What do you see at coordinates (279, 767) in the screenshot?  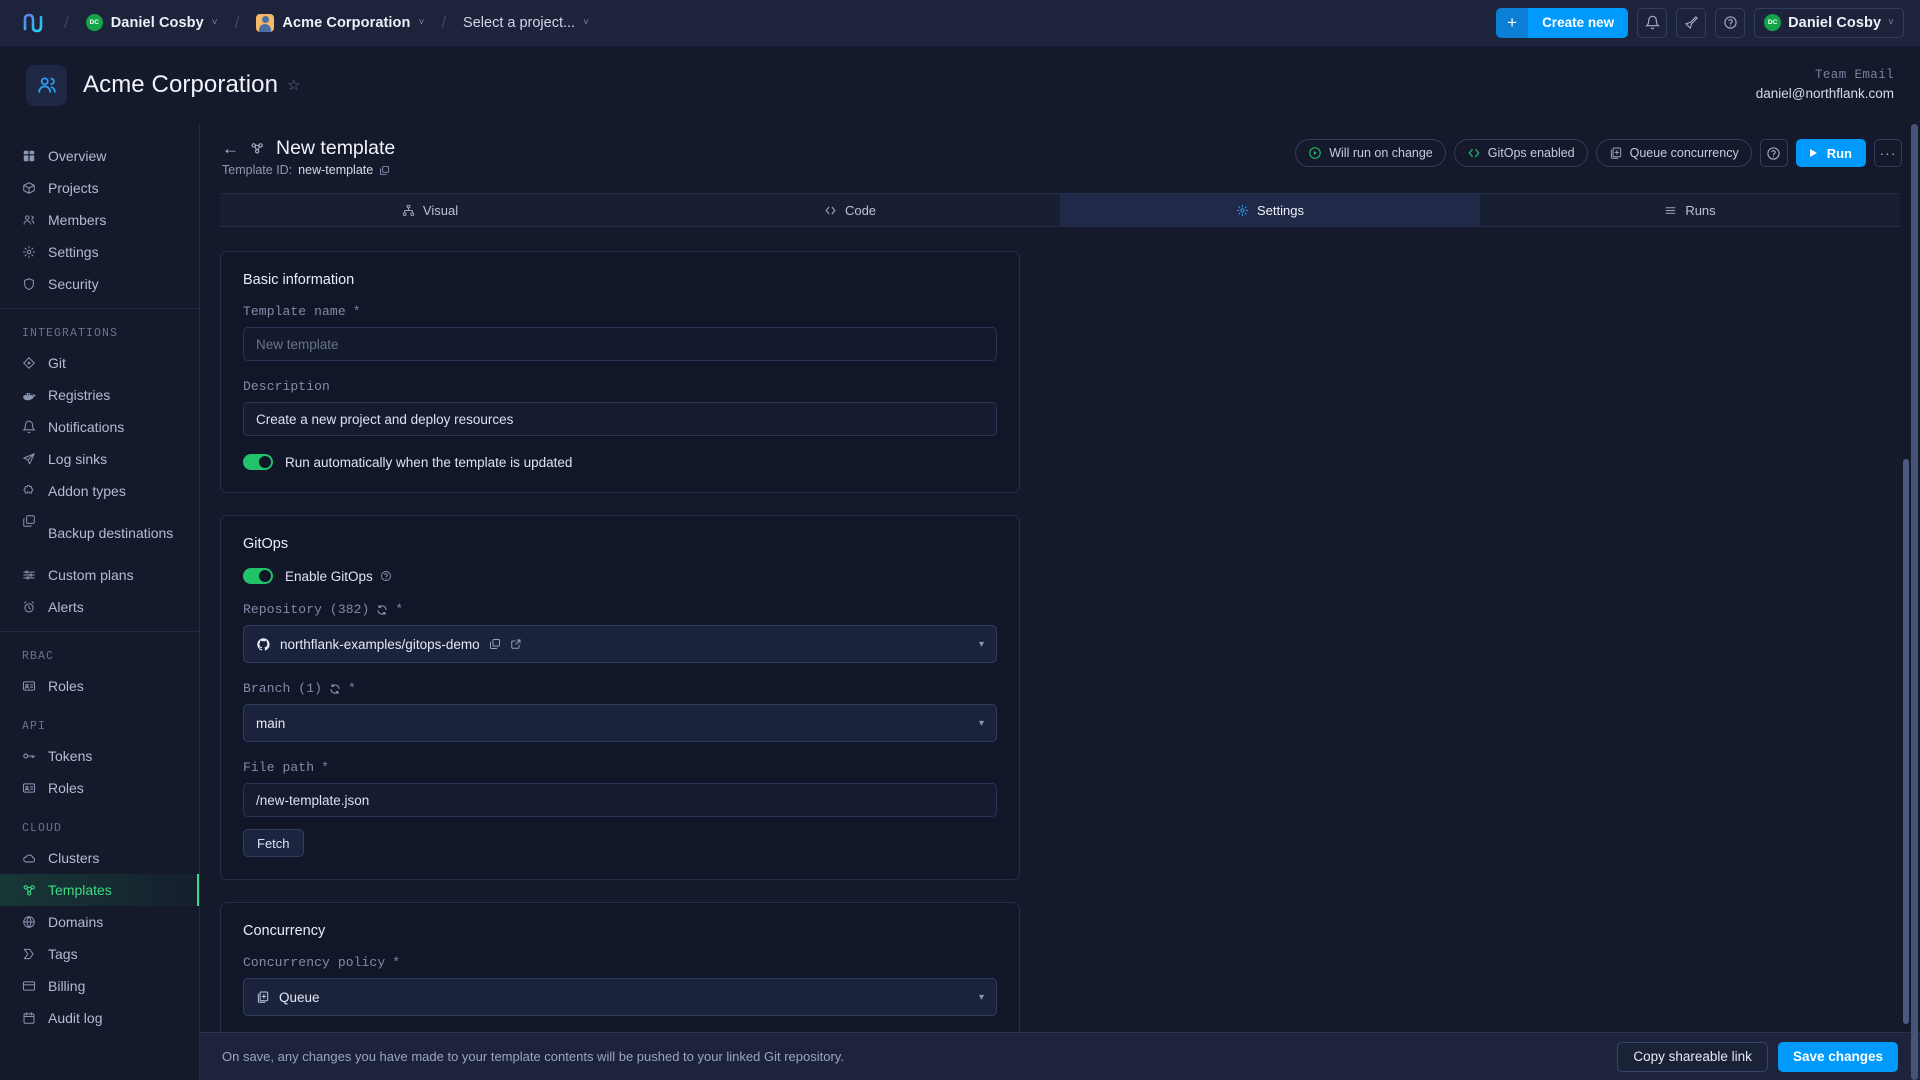 I see `label-text: File path` at bounding box center [279, 767].